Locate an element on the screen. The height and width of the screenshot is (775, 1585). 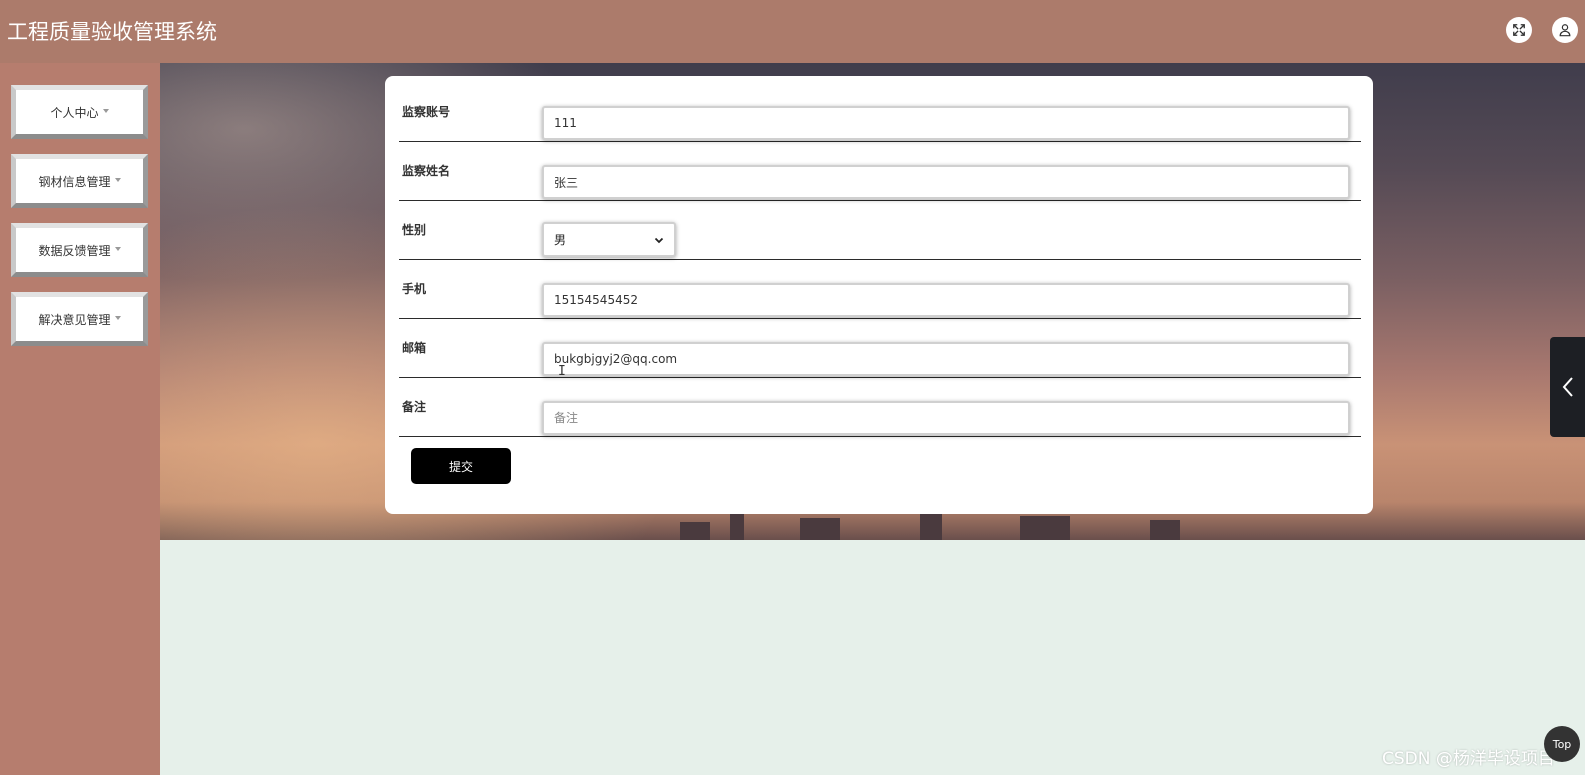
app-header: 工程质量验收管理系统 is located at coordinates (792, 31).